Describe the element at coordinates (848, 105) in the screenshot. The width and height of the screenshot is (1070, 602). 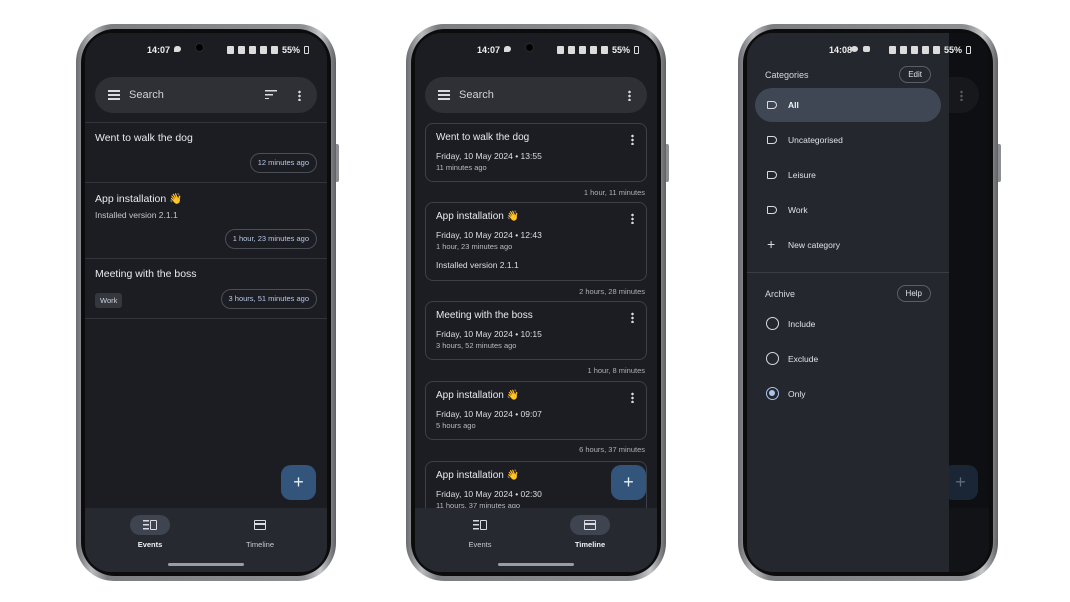
I see `category-all: All` at that location.